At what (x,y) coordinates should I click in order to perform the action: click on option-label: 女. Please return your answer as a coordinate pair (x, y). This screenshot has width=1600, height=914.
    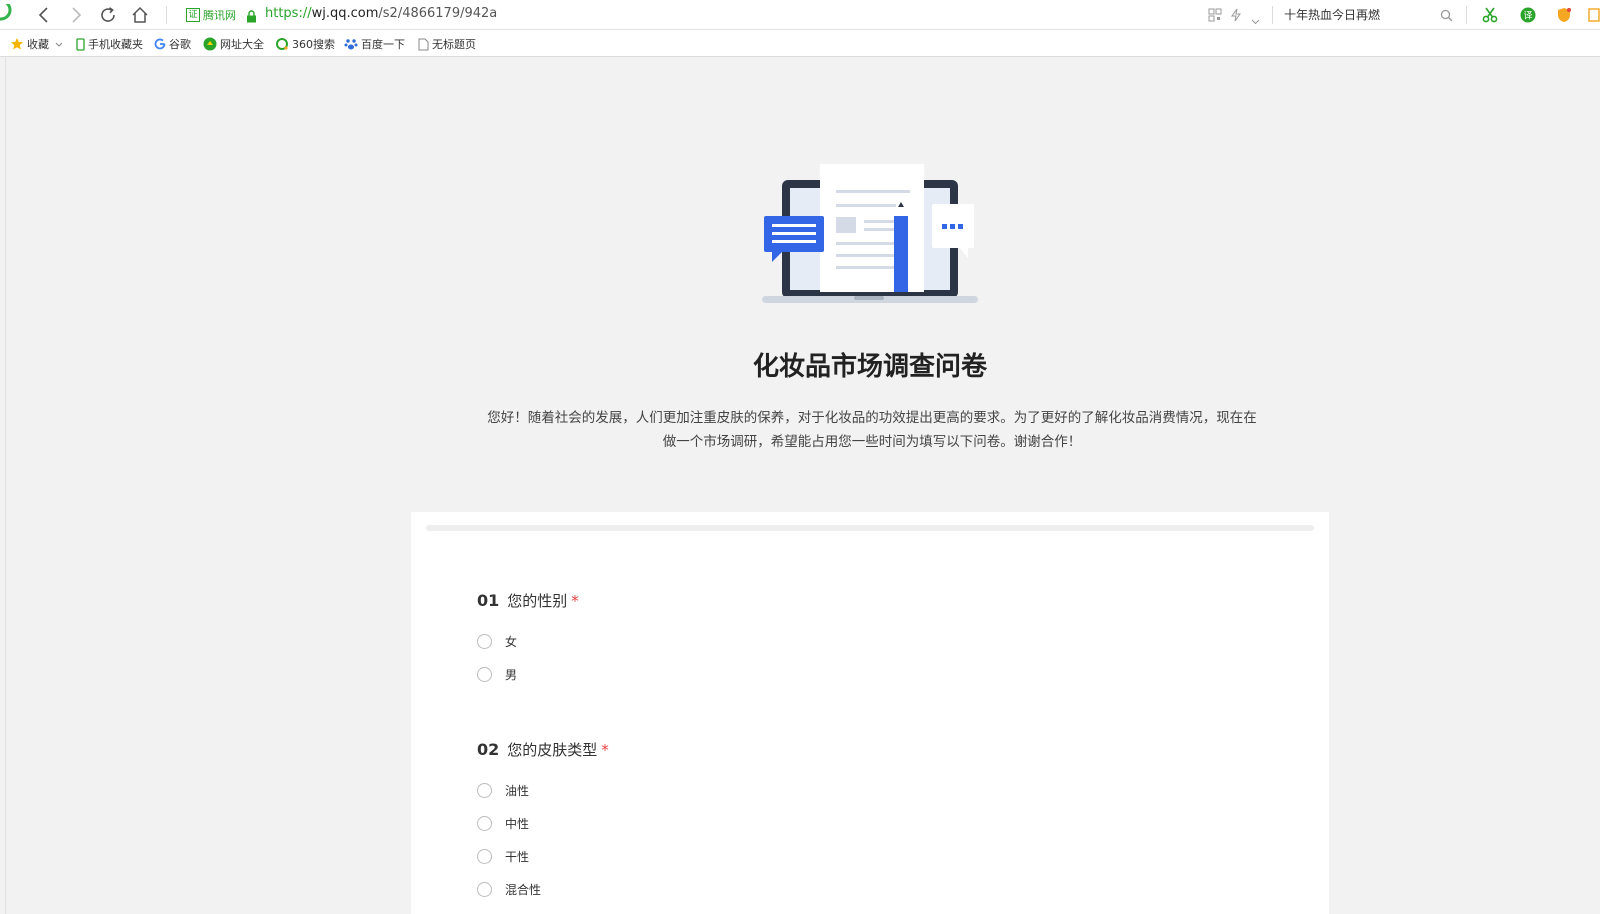
    Looking at the image, I should click on (511, 642).